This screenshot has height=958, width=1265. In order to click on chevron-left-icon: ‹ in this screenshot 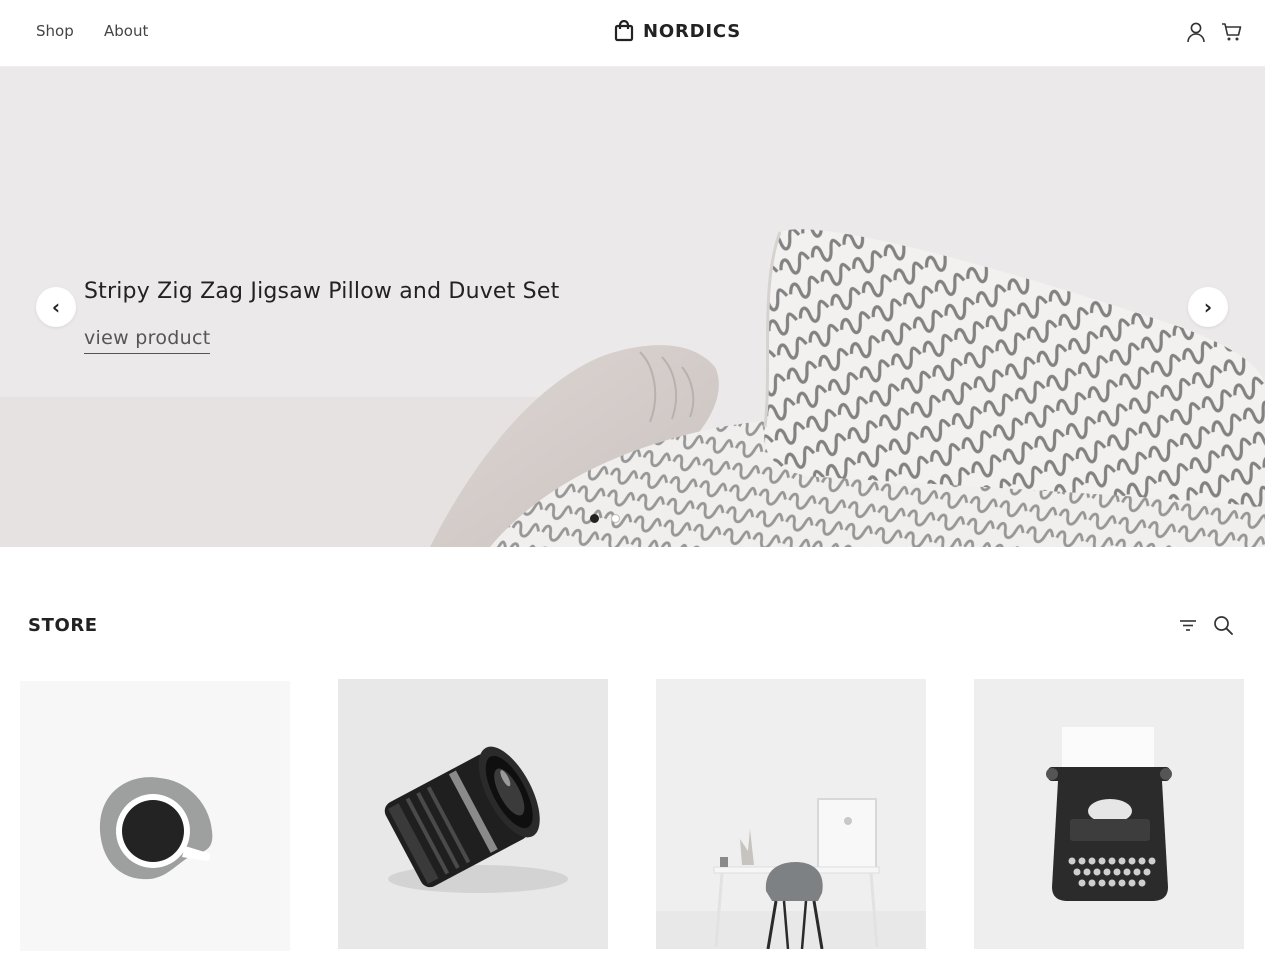, I will do `click(56, 307)`.